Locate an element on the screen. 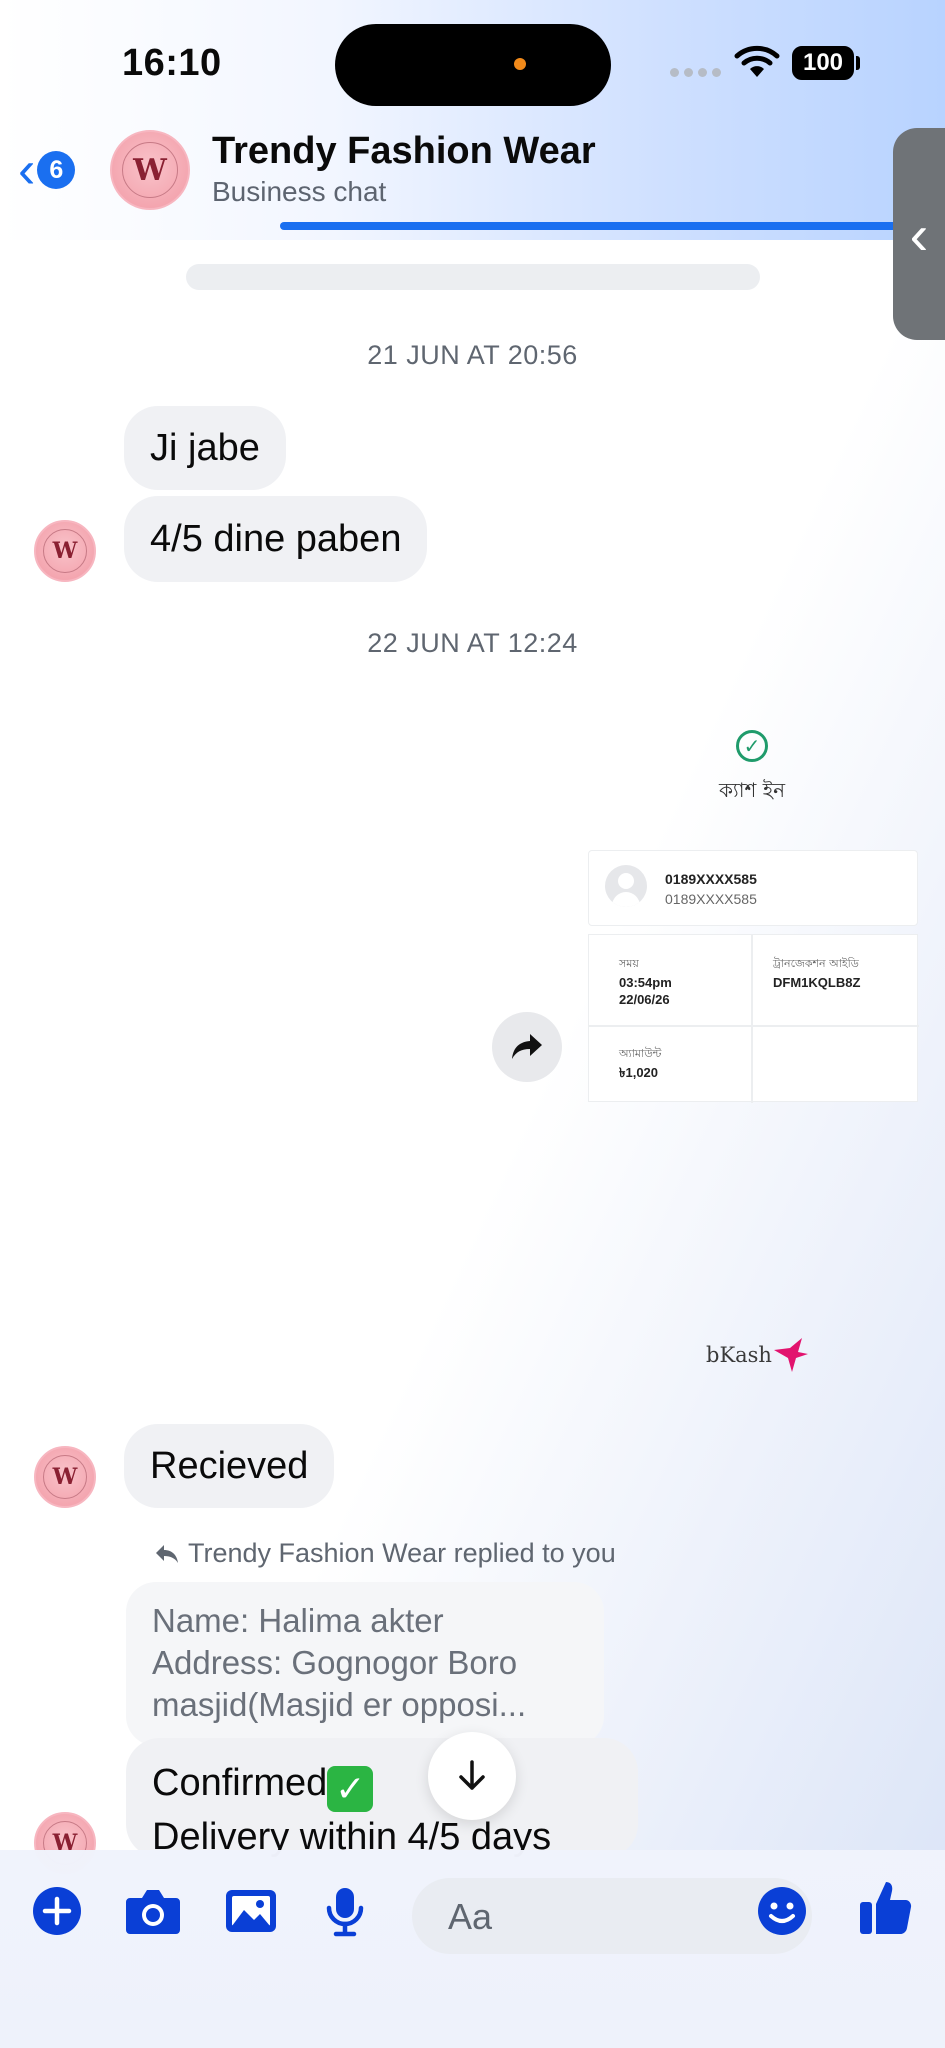  forward-button is located at coordinates (527, 1047).